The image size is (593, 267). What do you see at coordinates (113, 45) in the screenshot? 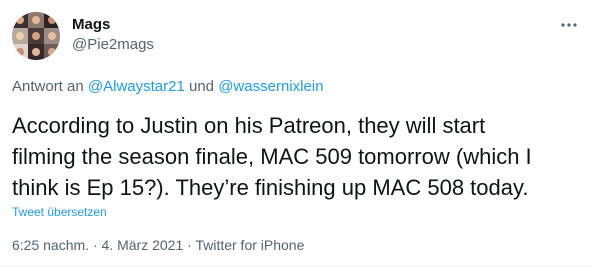
I see `user-handle: @Pie2mags` at bounding box center [113, 45].